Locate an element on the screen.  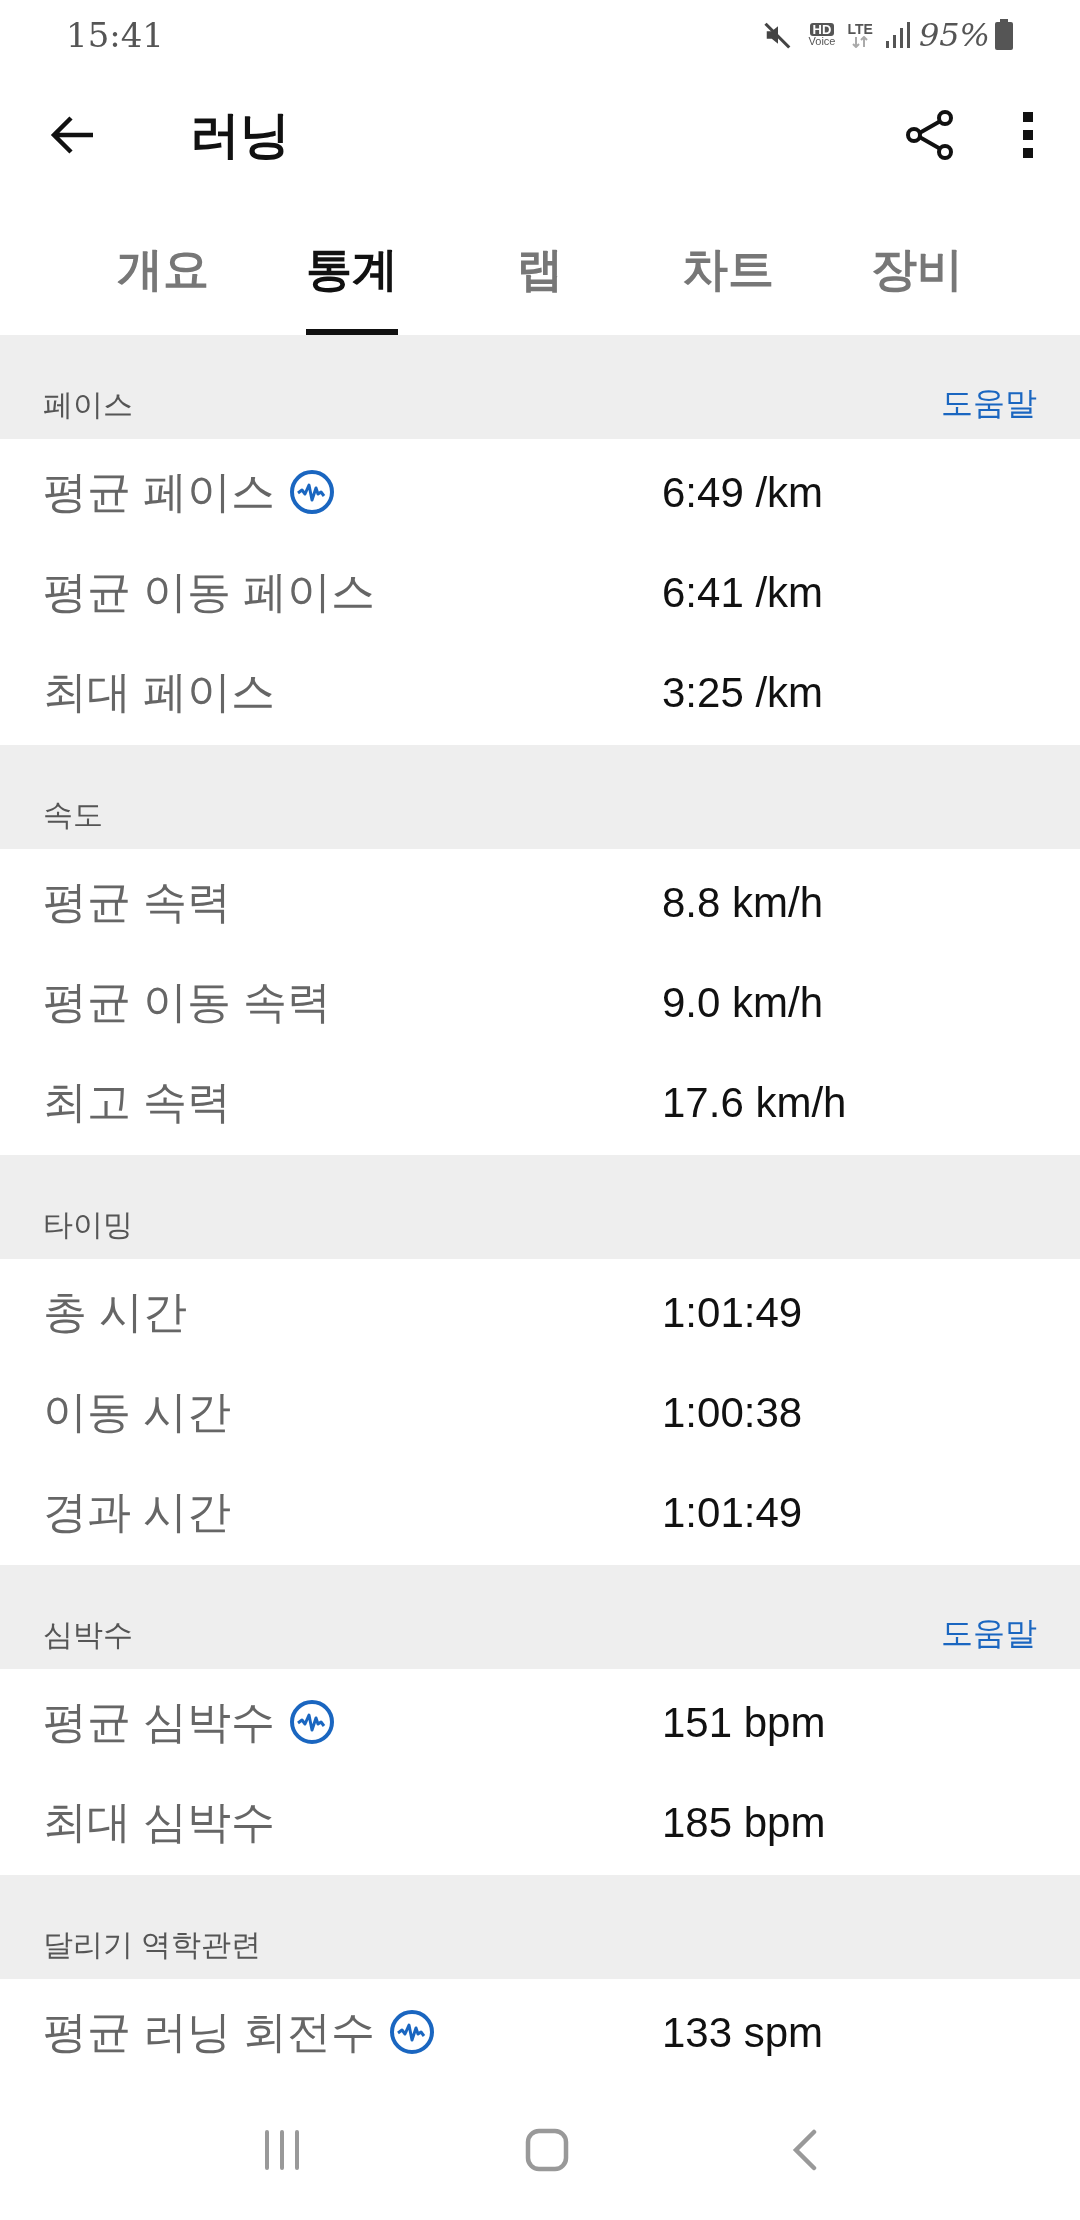
stat-value: 17.6 km/h is located at coordinates (754, 1102).